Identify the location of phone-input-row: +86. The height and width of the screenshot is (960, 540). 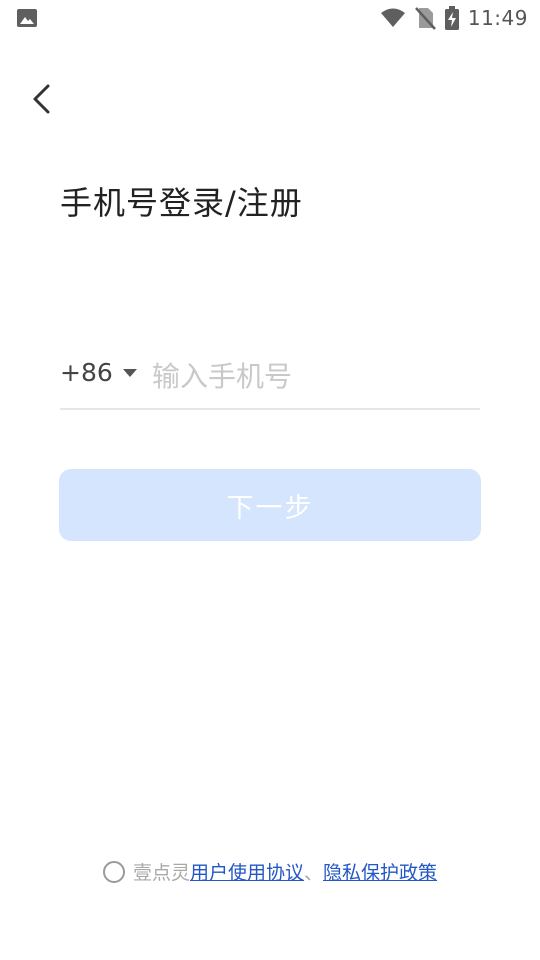
(270, 379).